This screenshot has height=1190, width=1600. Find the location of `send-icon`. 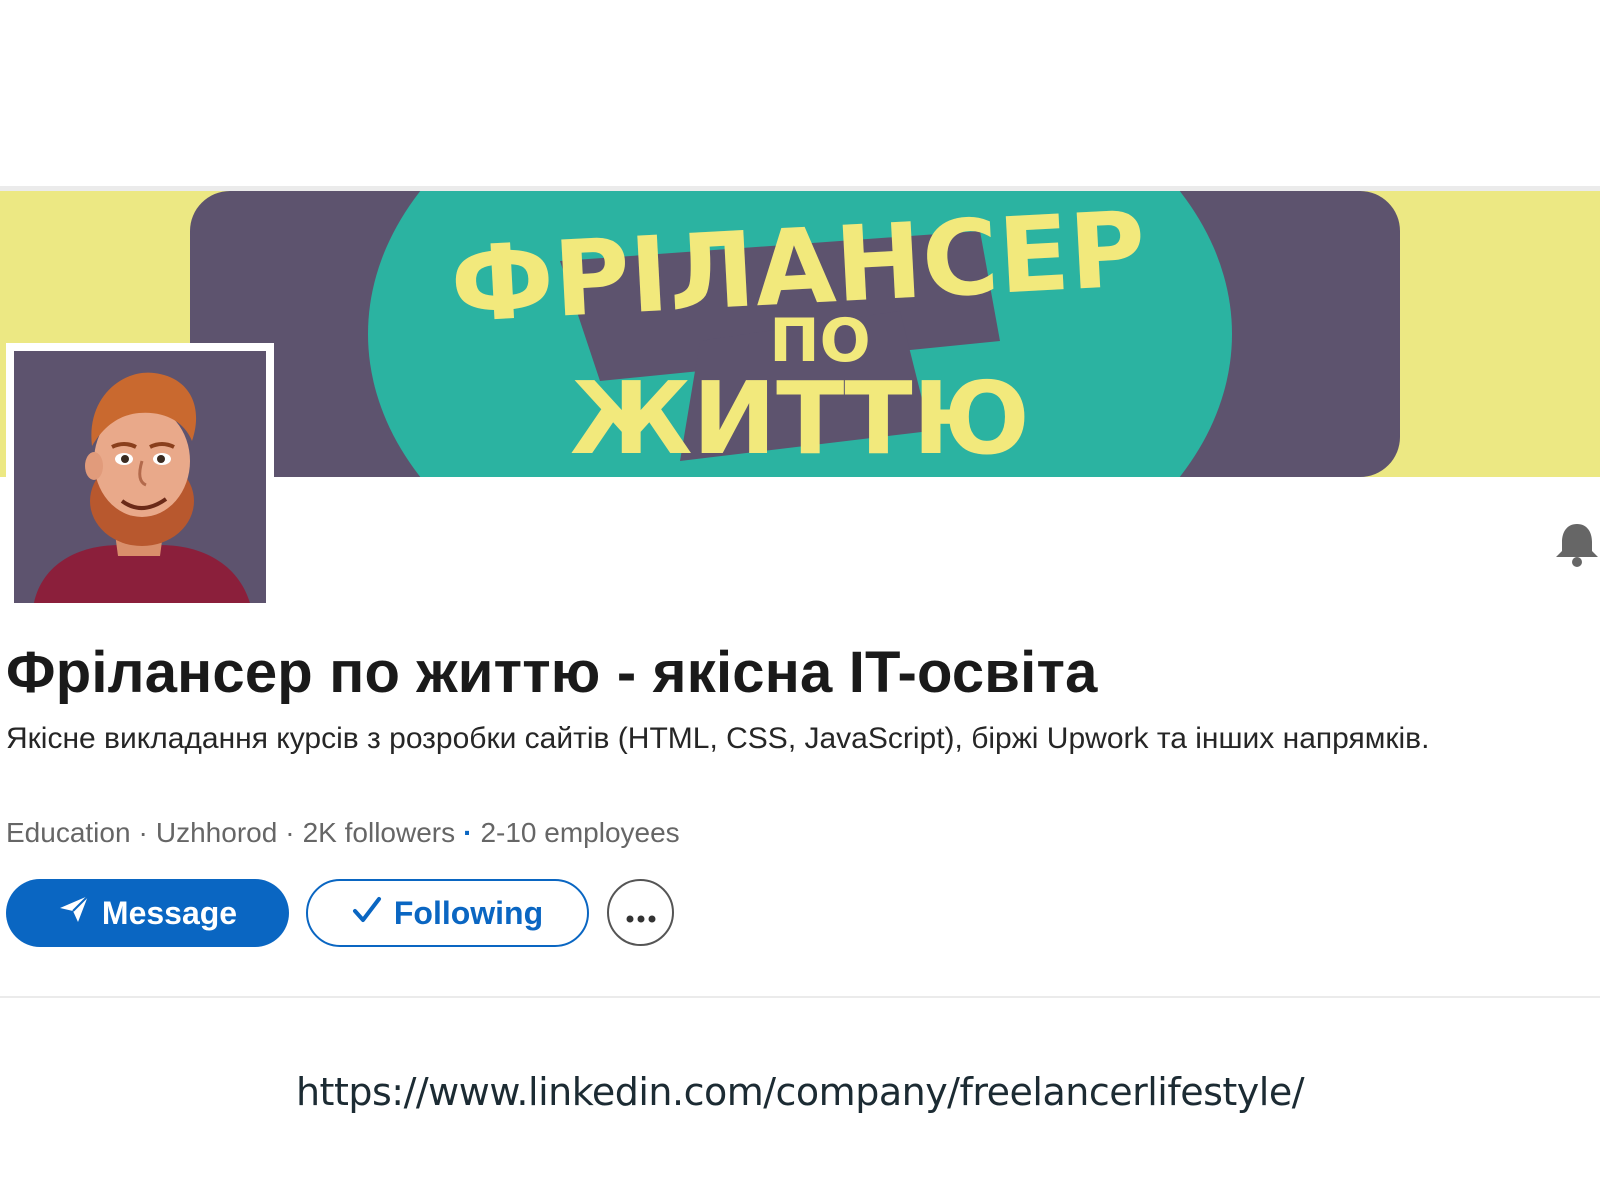

send-icon is located at coordinates (74, 913).